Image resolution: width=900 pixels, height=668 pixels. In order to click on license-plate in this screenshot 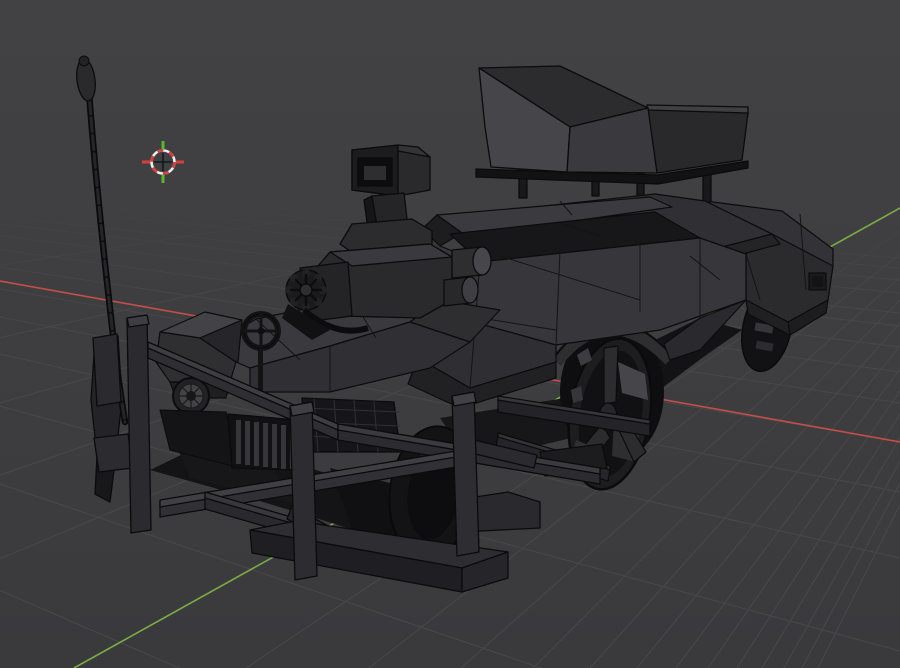, I will do `click(817, 281)`.